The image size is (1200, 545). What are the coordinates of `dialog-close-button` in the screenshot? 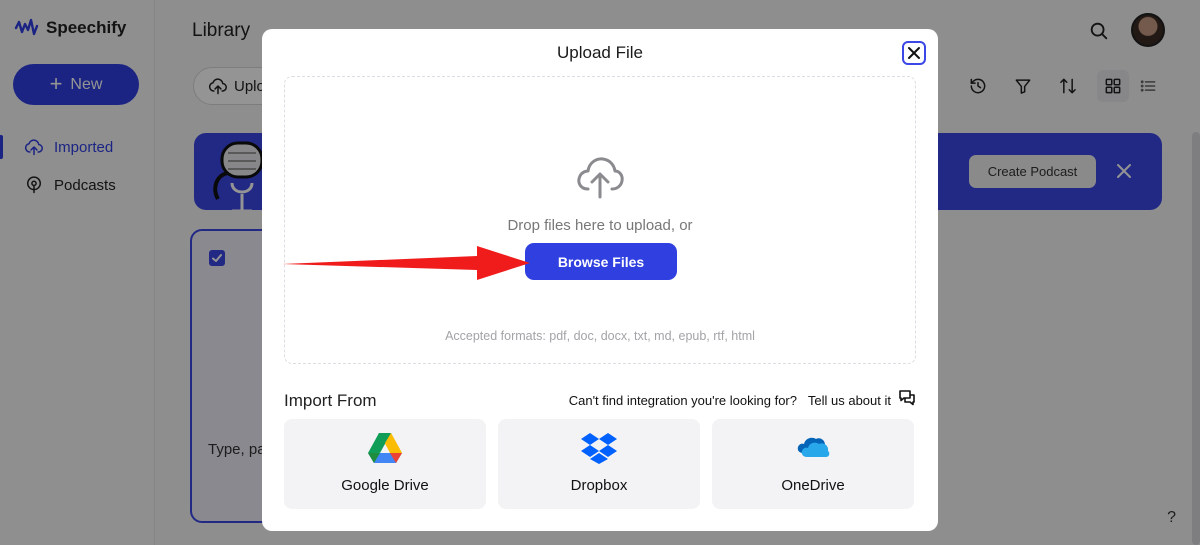 It's located at (914, 53).